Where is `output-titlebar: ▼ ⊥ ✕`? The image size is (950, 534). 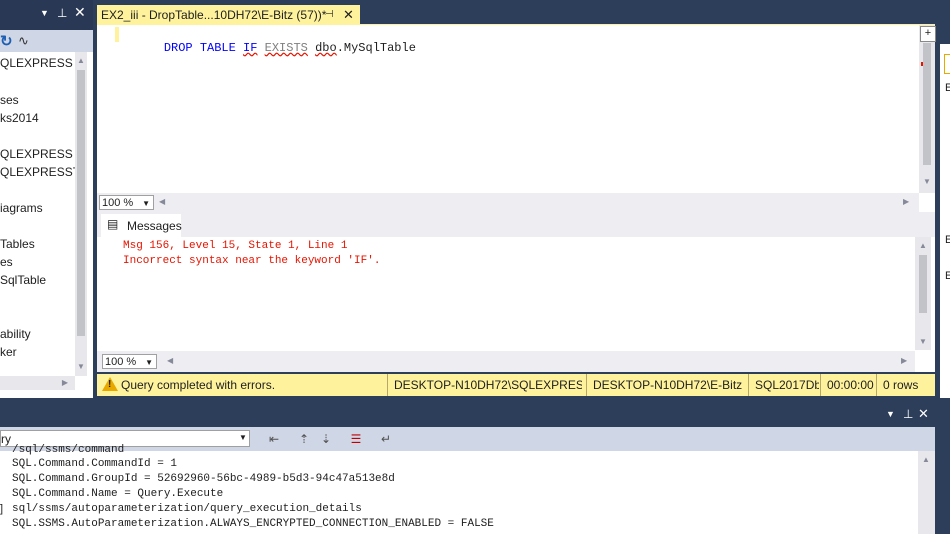 output-titlebar: ▼ ⊥ ✕ is located at coordinates (467, 415).